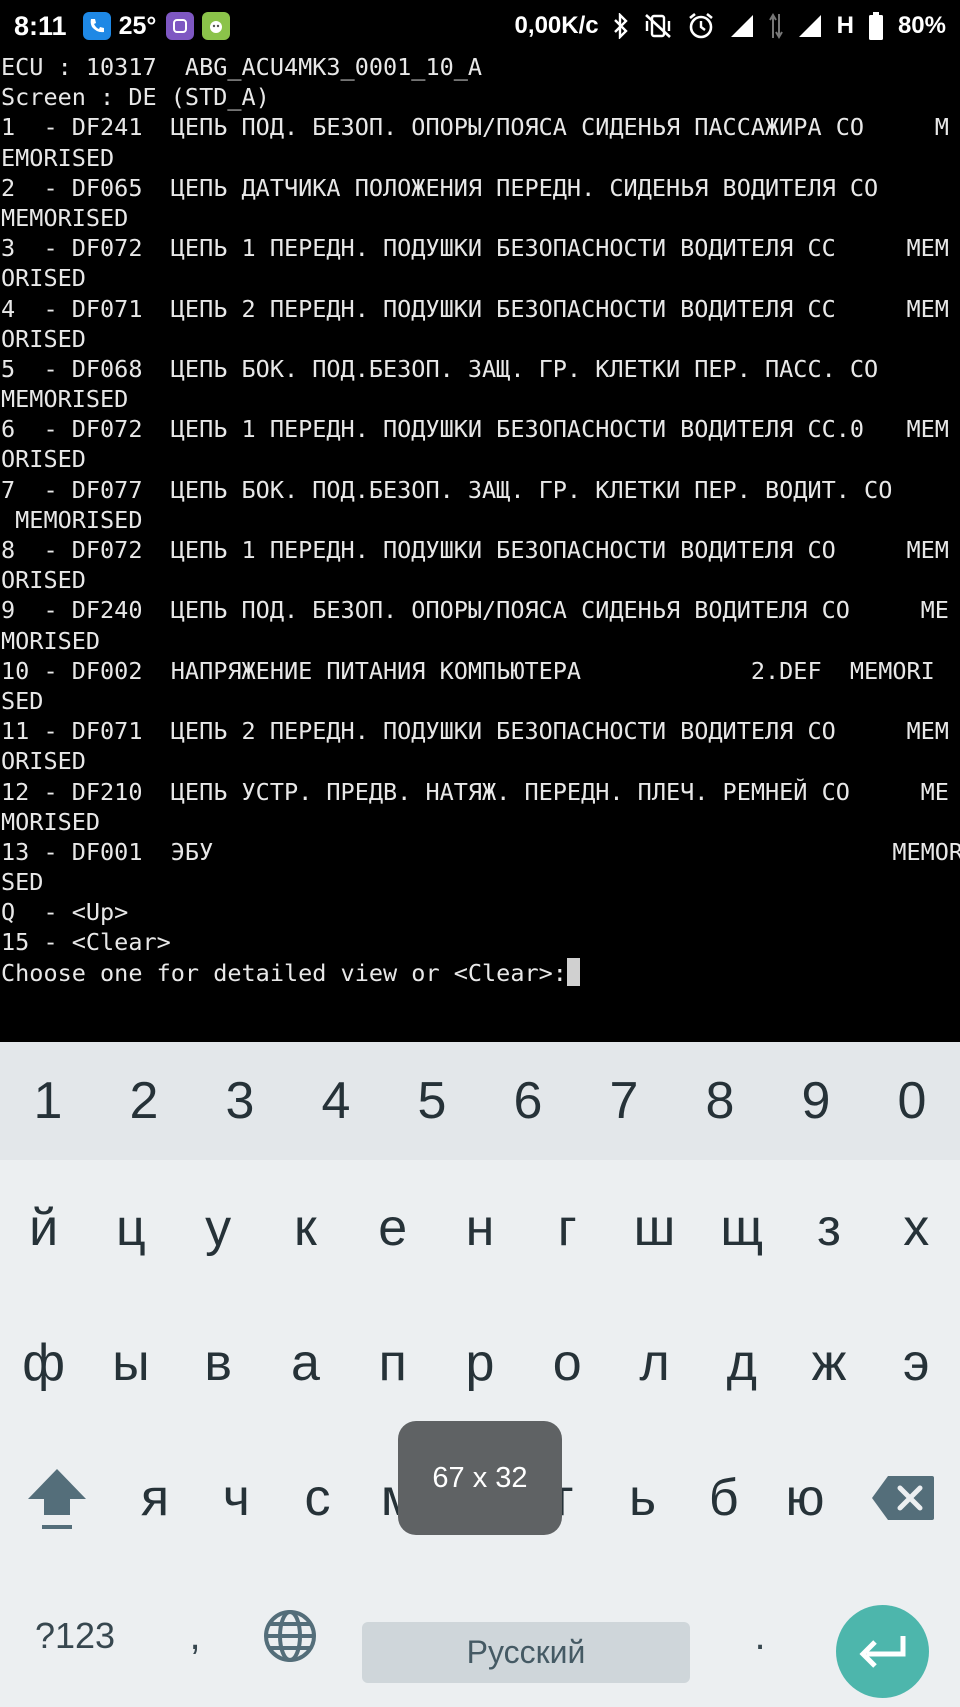 The height and width of the screenshot is (1707, 960). Describe the element at coordinates (135, 97) in the screenshot. I see `terminal-line: Screen : DE (STD_A)` at that location.